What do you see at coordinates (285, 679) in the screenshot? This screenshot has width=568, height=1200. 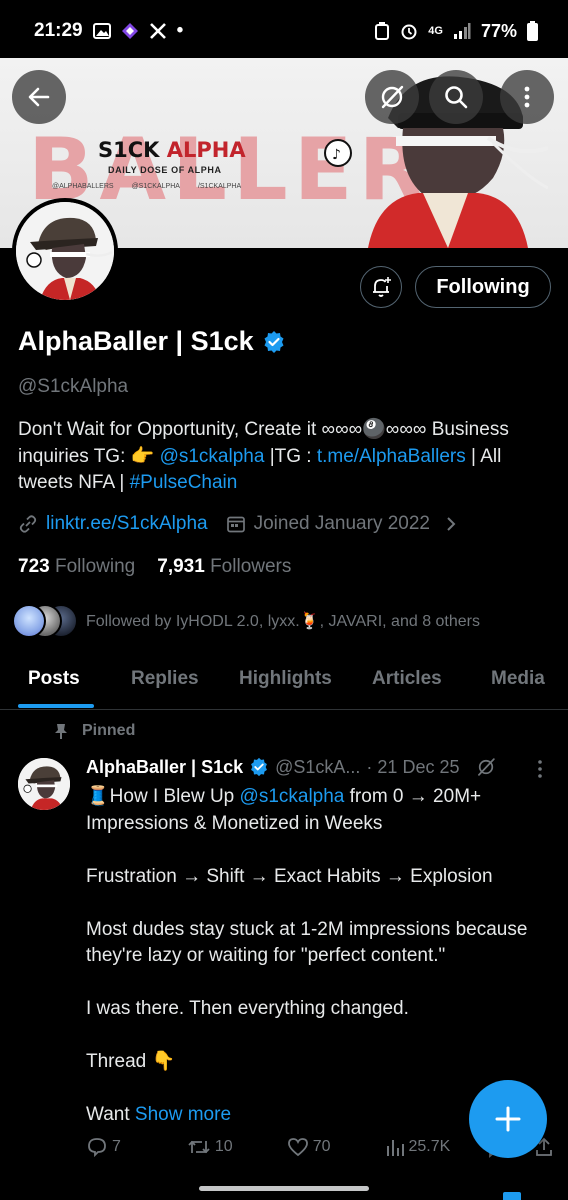 I see `tab-highlights: Highlights` at bounding box center [285, 679].